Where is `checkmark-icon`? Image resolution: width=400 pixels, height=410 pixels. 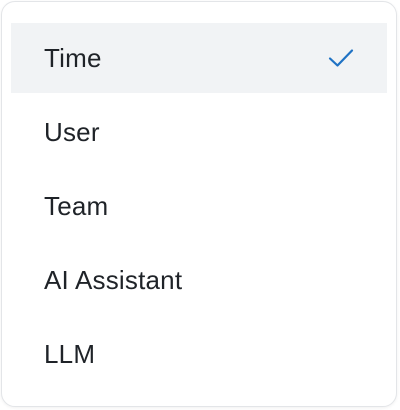 checkmark-icon is located at coordinates (341, 58).